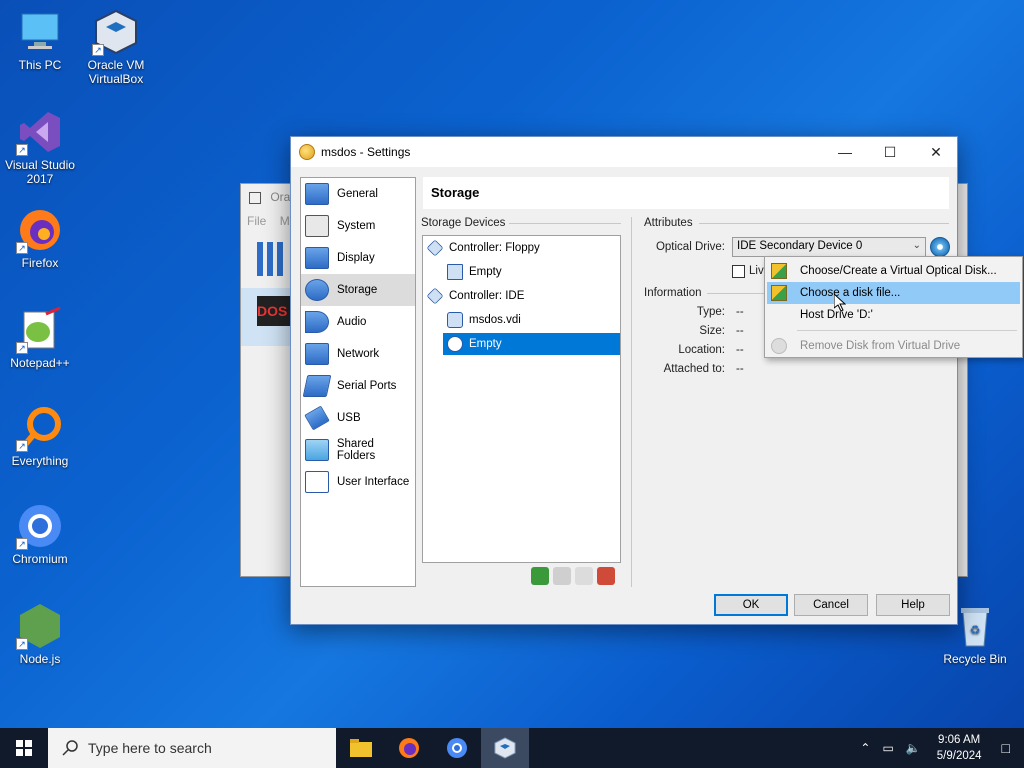  I want to click on tree-ide-empty: Empty, so click(531, 344).